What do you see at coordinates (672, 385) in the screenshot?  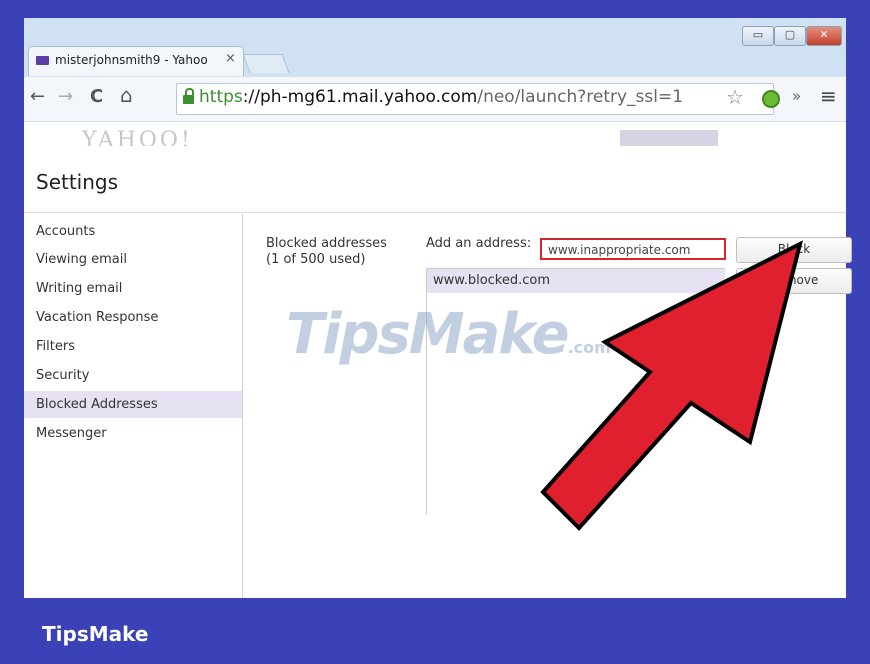 I see `pointer-arrow-icon` at bounding box center [672, 385].